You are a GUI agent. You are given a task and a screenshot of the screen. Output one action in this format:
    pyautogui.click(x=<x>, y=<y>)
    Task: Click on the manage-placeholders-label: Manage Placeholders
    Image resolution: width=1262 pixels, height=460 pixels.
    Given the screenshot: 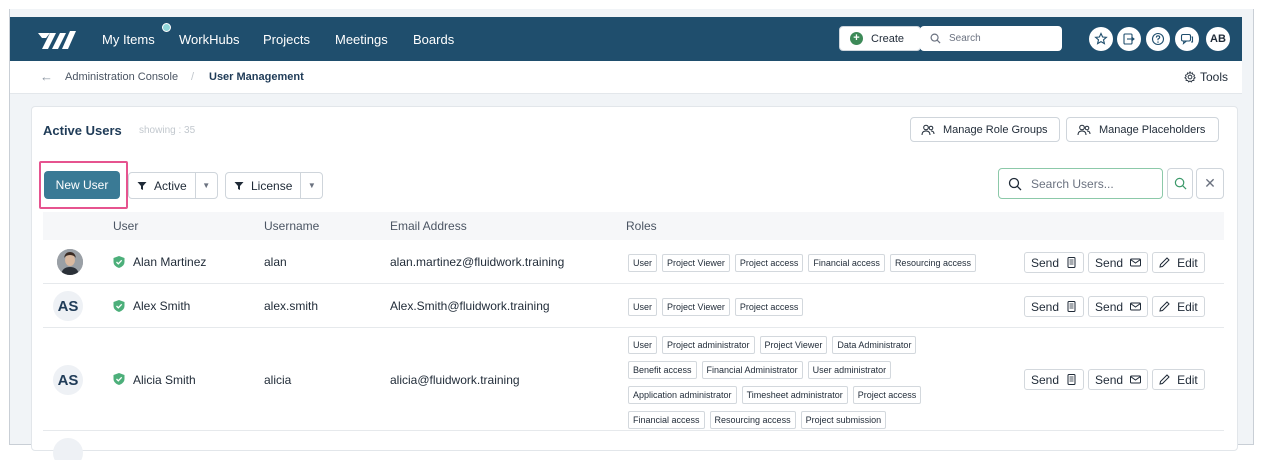 What is the action you would take?
    pyautogui.click(x=1152, y=129)
    